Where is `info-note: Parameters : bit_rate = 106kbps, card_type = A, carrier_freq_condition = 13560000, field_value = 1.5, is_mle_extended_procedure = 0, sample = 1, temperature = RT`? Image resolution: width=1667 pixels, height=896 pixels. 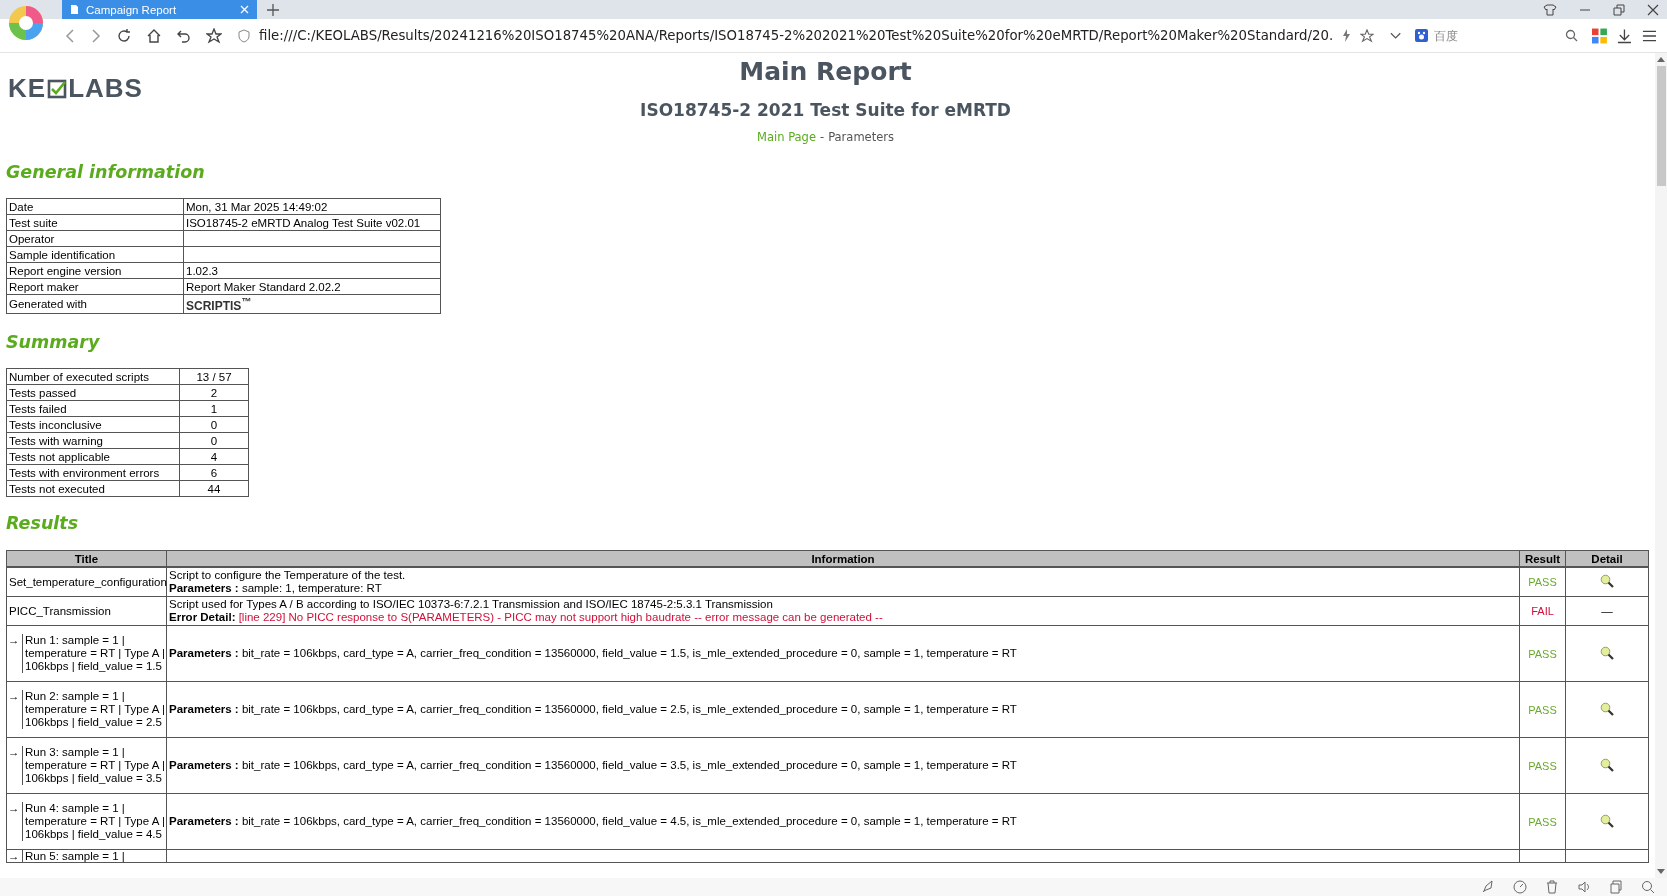
info-note: Parameters : bit_rate = 106kbps, card_type = A, carrier_freq_condition = 13560000, field_value = 1.5, is_mle_extended_procedure = 0, sample = 1, temperature = RT is located at coordinates (593, 653).